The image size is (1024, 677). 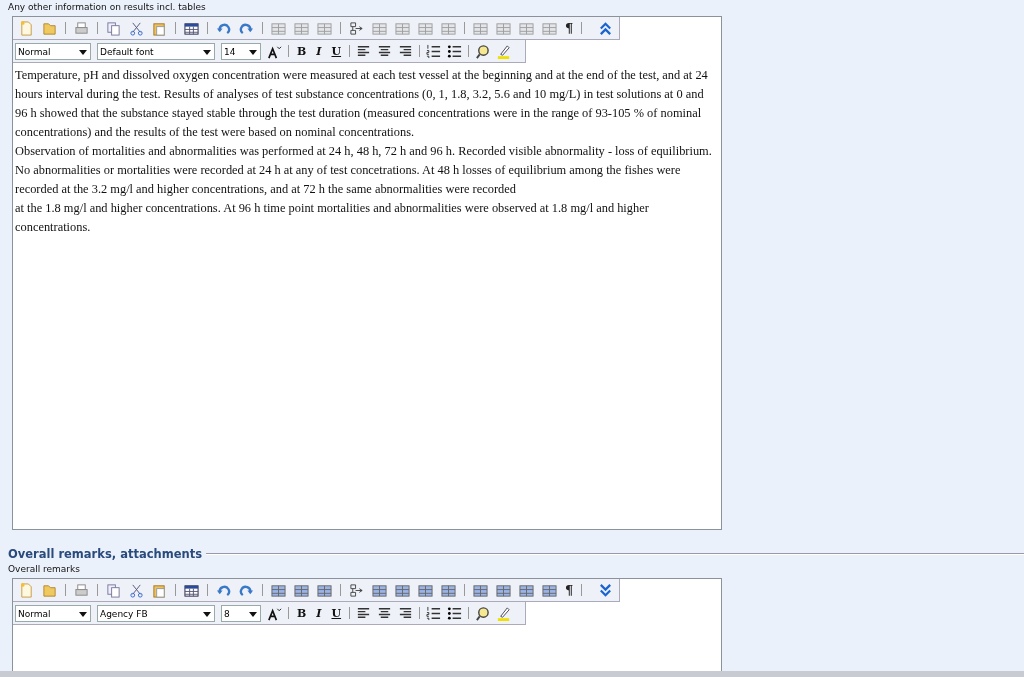 I want to click on paragraph: Temperature, pH and dissolved oxygen concentration were measured at each test vessel at the beginning and at the end of the test, and at 24 hours interval during the test. Results of analyses of test substance concentrations (0, 1, 1.8, 3.2, 5.6 and 10 mg/L) in test solutions at 0 and 96 h showed that the substance stayed stable through the test duration (measured concentrations were in the range of 93-105 % of nominal concentrations) and the results of the test were based on nominal concentrations., so click(x=362, y=104).